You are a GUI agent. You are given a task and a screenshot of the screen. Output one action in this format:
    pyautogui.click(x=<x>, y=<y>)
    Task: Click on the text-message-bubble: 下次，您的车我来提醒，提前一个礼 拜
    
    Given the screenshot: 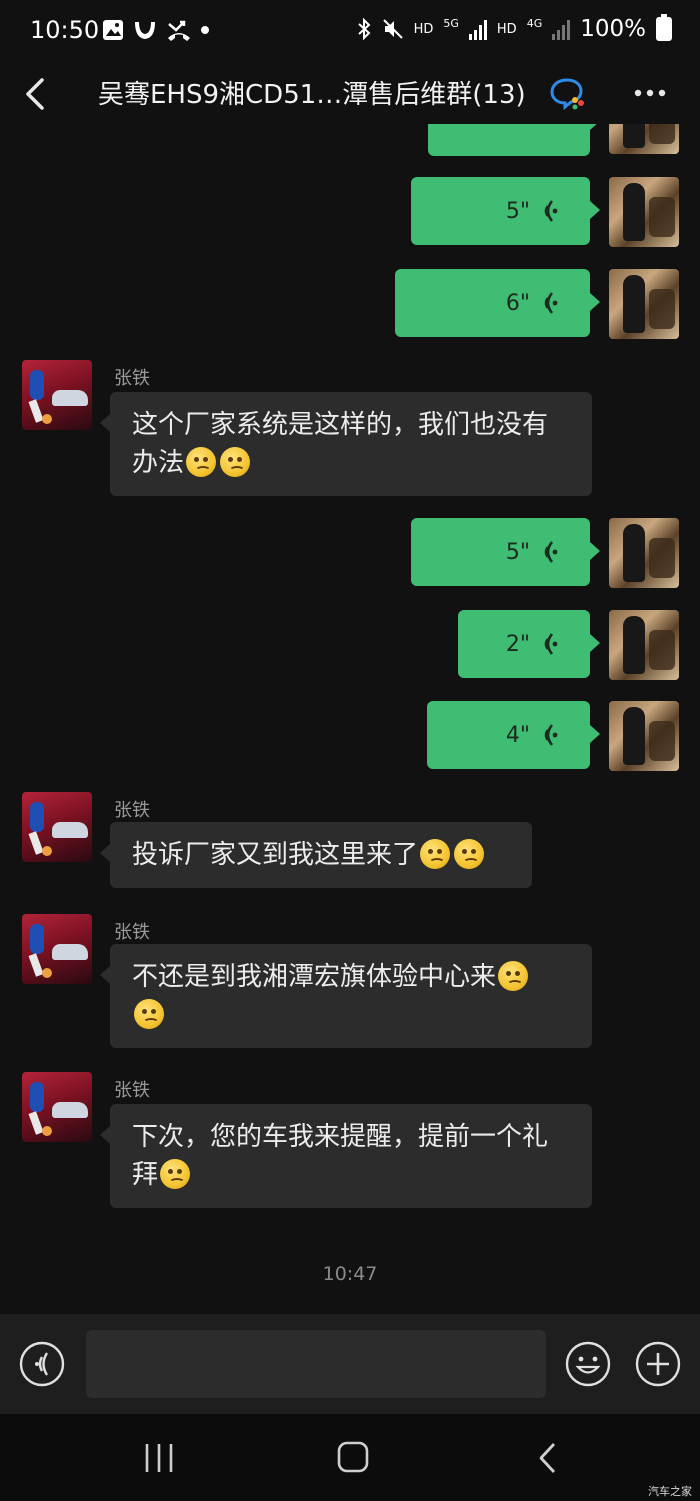 What is the action you would take?
    pyautogui.click(x=346, y=1156)
    